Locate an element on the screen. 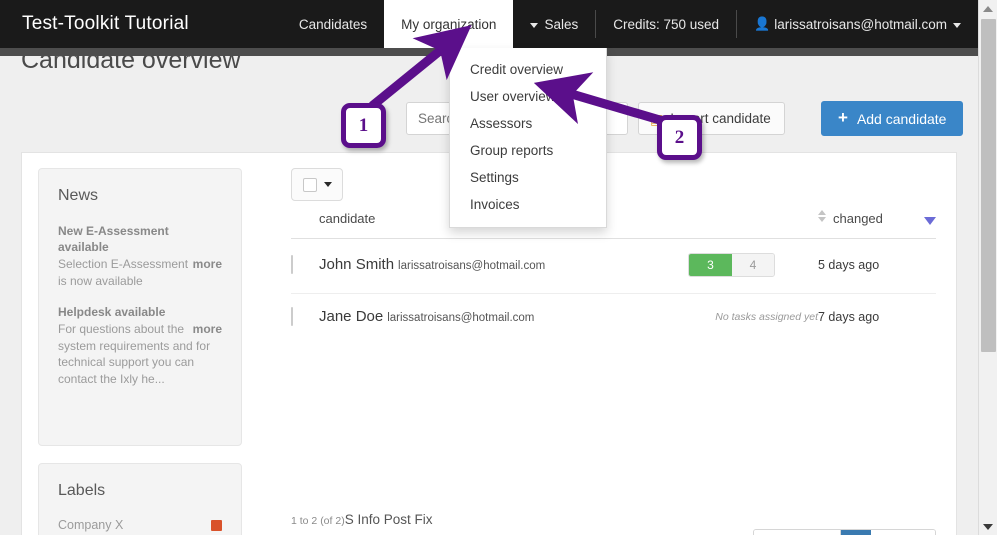 The width and height of the screenshot is (997, 535). pagination-next: Next → is located at coordinates (903, 532).